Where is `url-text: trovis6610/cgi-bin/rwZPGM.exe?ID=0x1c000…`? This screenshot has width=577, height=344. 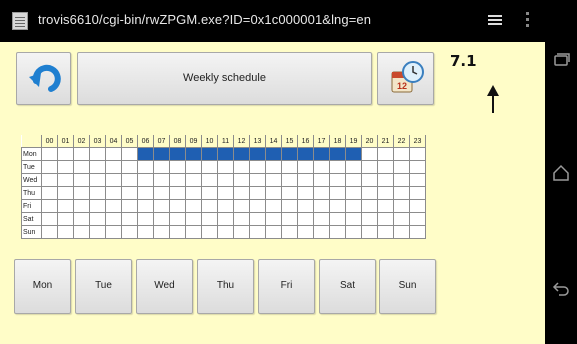
url-text: trovis6610/cgi-bin/rwZPGM.exe?ID=0x1c000… is located at coordinates (204, 19).